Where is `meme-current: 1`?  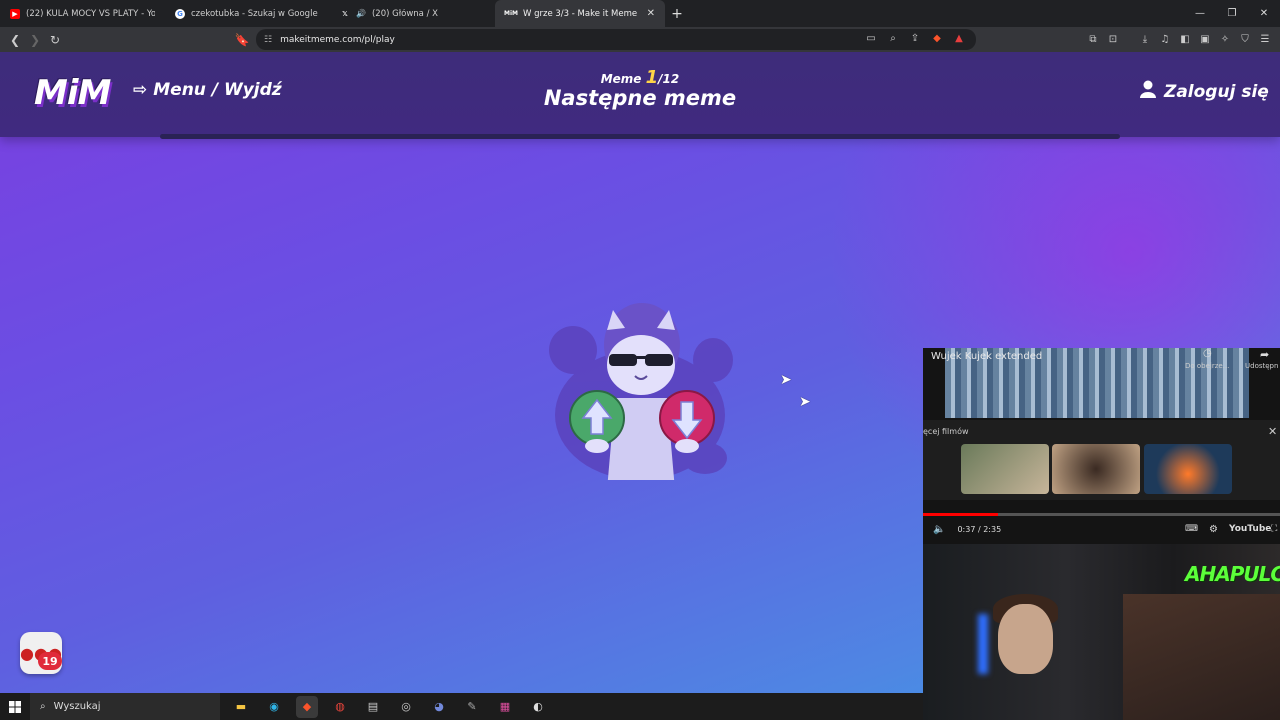
meme-current: 1 is located at coordinates (652, 77).